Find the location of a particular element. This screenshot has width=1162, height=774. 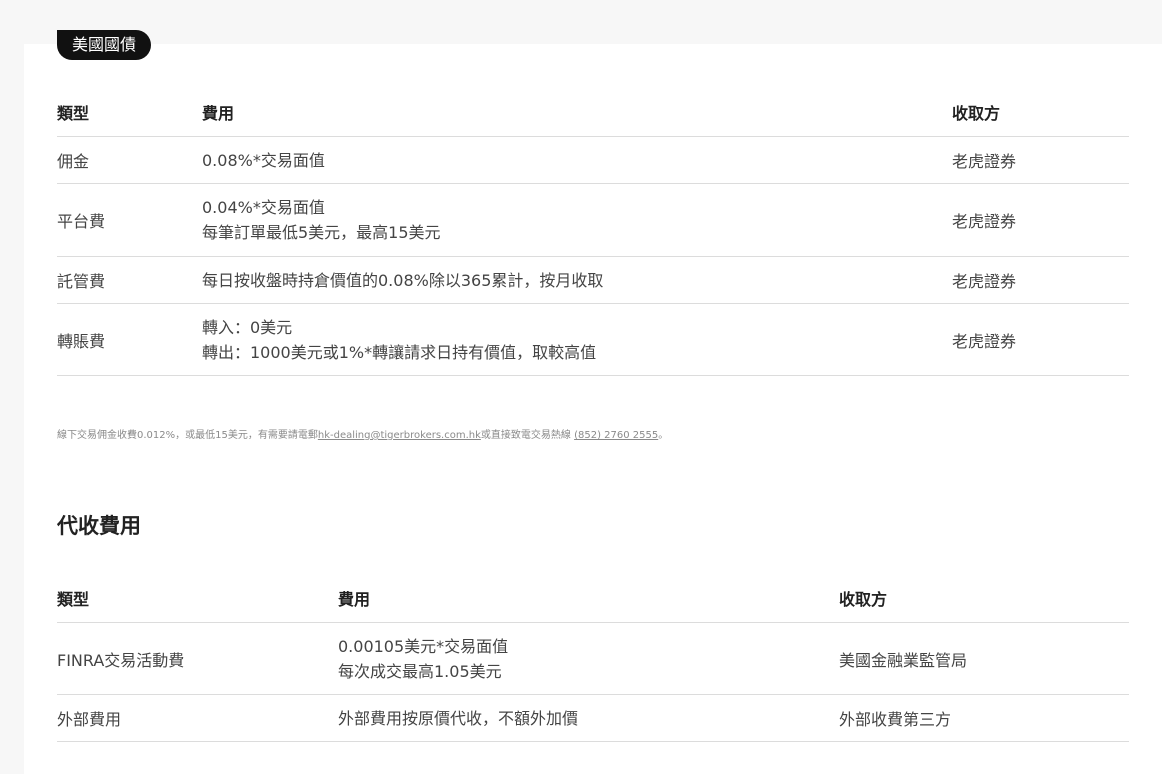

row-fee: 轉入：0美元 轉出：1000美元或1%*轉讓請求日持有價值，取較高值 is located at coordinates (399, 339).